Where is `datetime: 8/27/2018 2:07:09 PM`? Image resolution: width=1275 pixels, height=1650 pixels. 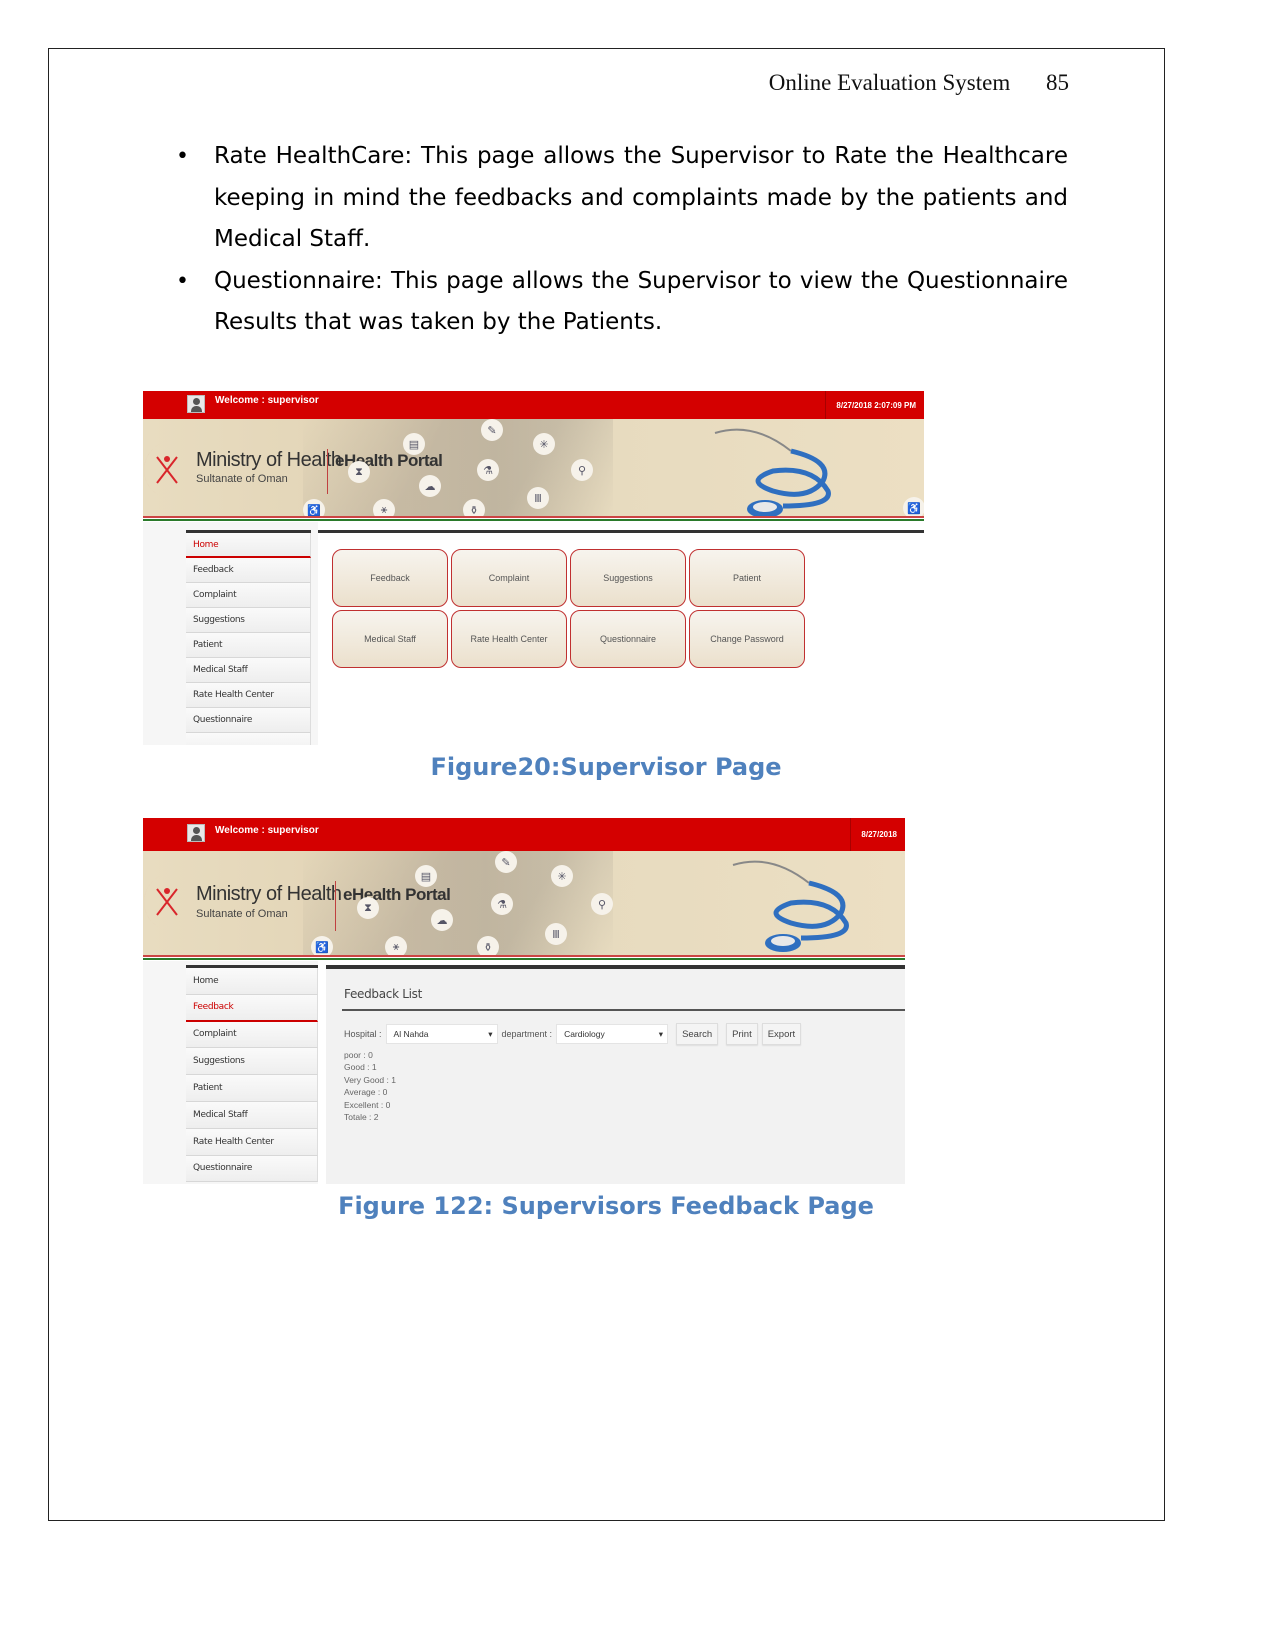
datetime: 8/27/2018 2:07:09 PM is located at coordinates (874, 405).